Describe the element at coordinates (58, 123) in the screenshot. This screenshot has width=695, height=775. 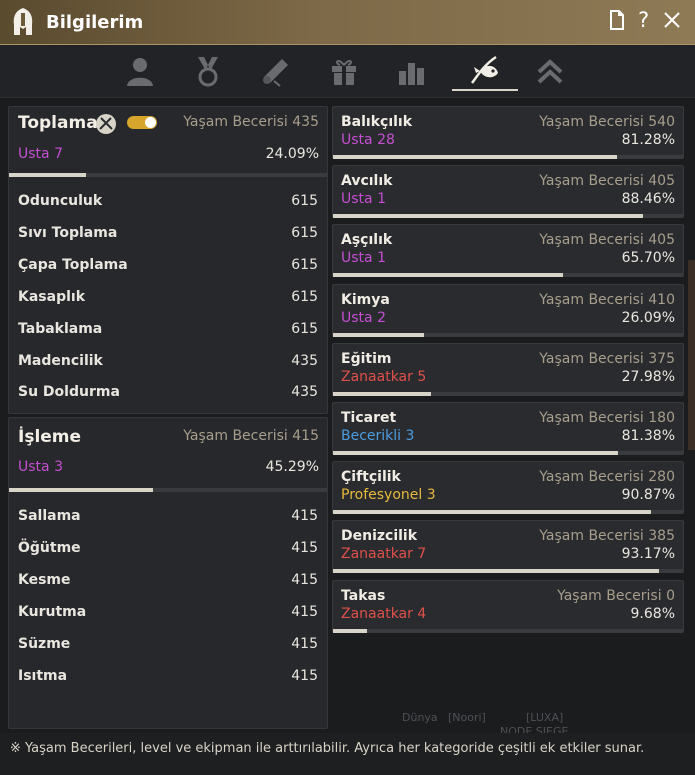
I see `gathering-title: Toplama` at that location.